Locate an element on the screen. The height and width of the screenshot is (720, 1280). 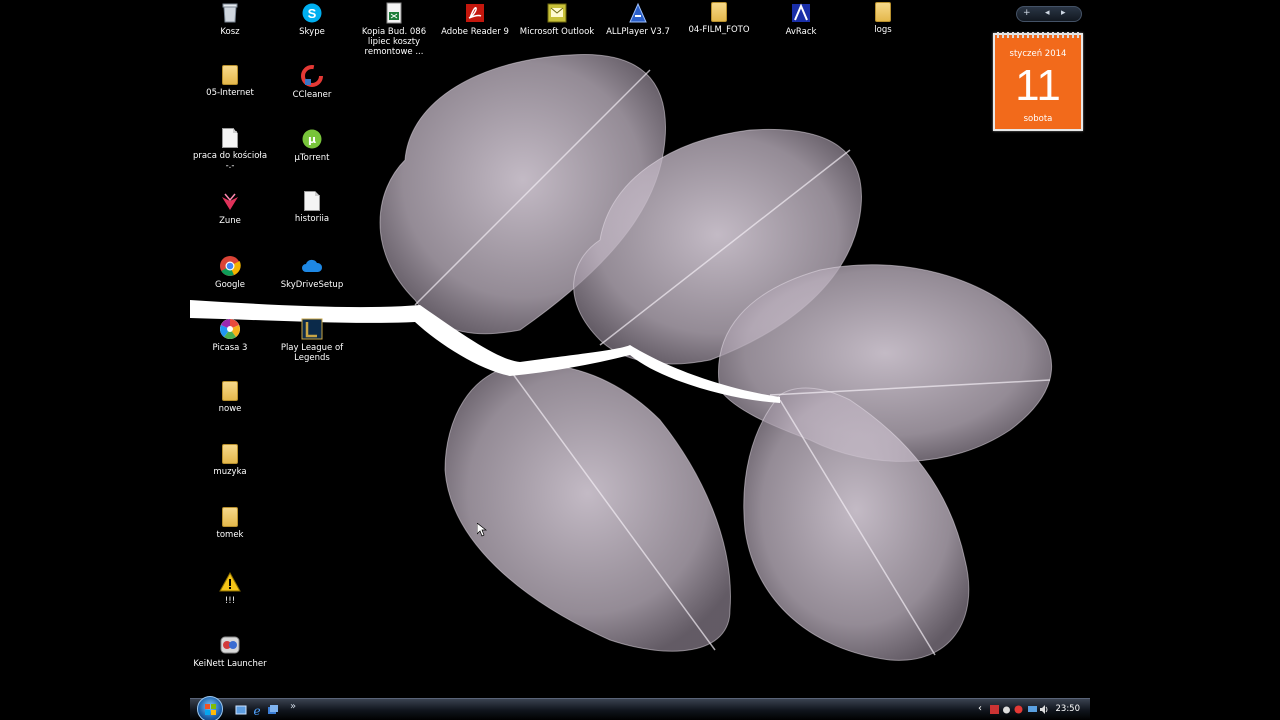
icon-label: KeiNett Launcher is located at coordinates (230, 664).